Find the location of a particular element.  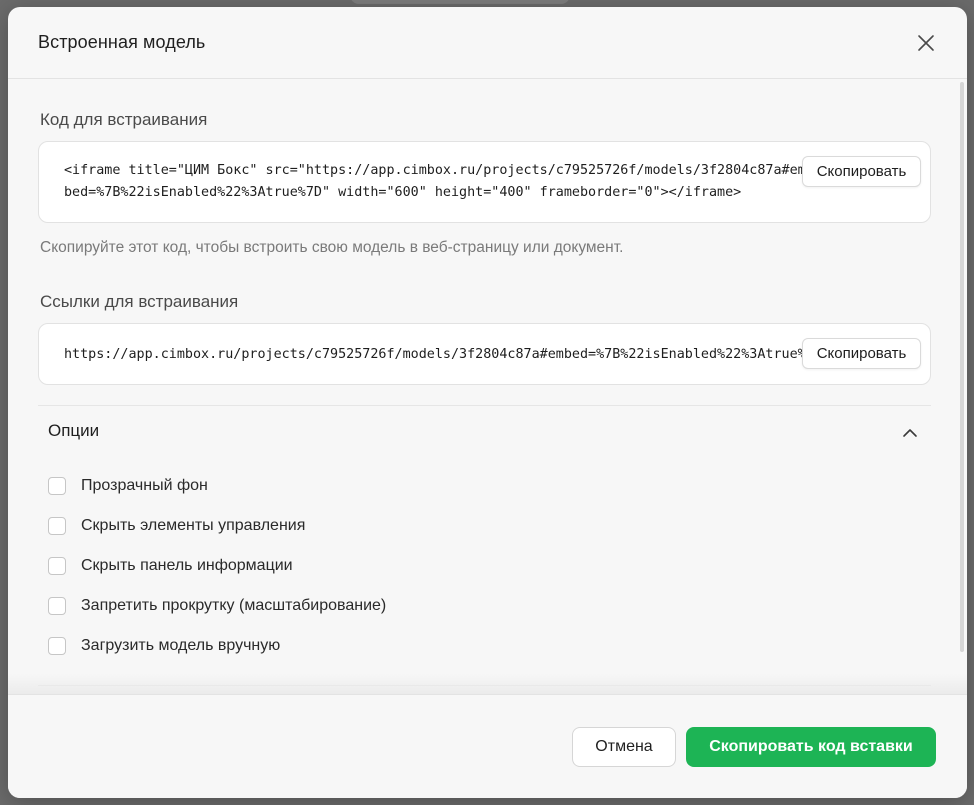

close-icon is located at coordinates (926, 43).